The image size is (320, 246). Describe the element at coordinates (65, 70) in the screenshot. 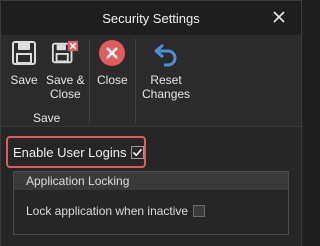

I see `save-and-close-button: Save & Close` at that location.